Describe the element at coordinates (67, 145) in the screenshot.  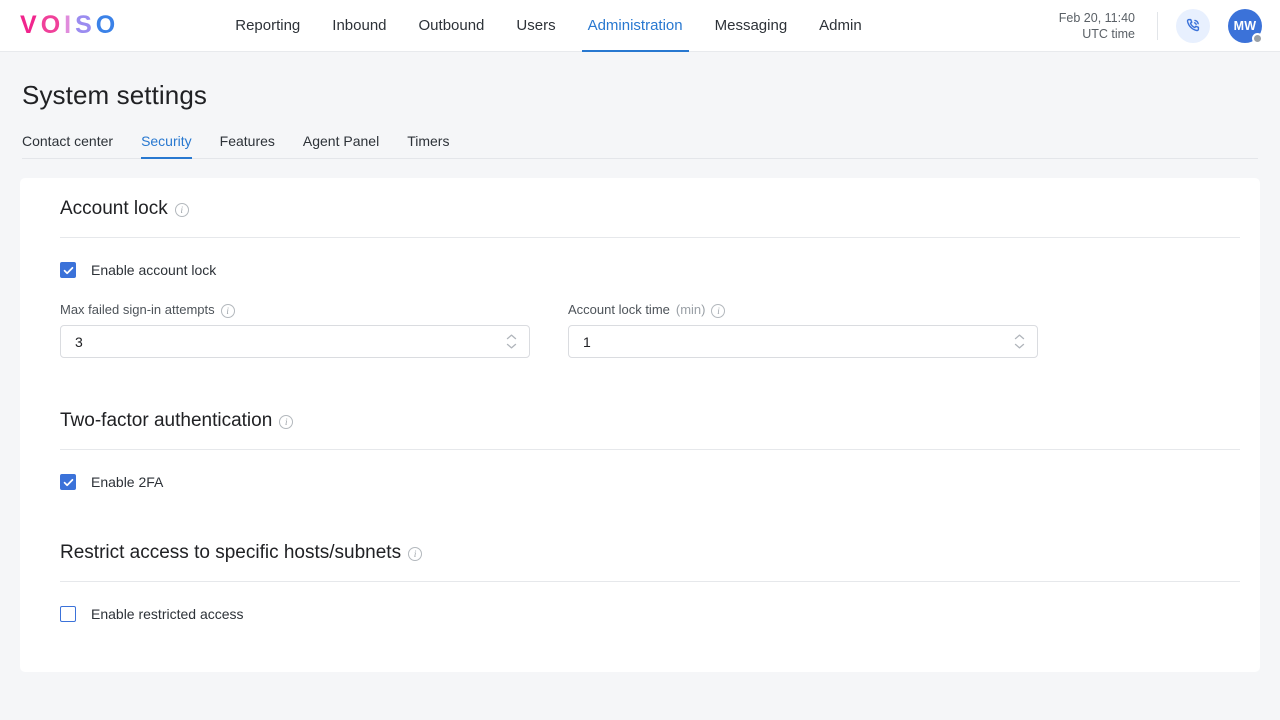
I see `tab-contact-center: Contact center` at that location.